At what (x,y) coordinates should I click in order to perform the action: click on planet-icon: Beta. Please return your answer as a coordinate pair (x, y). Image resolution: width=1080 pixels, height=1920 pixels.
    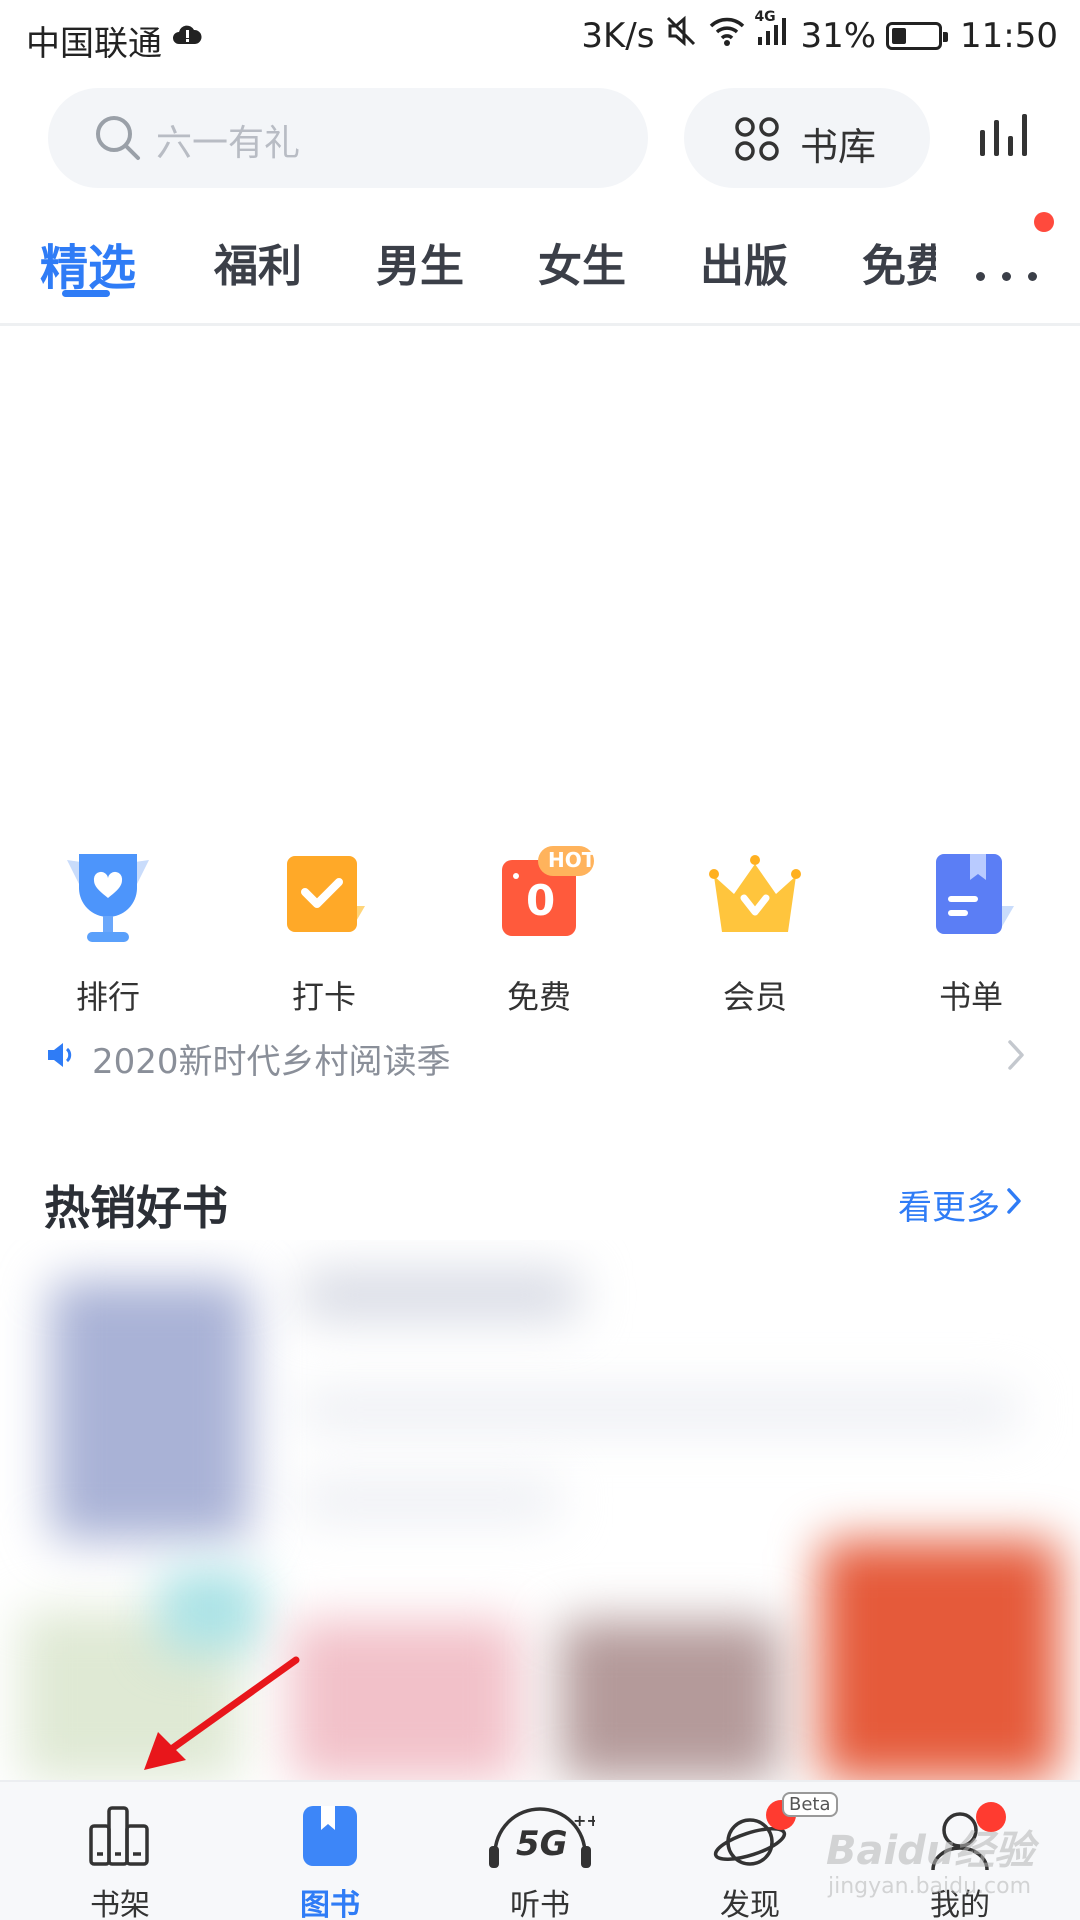
    Looking at the image, I should click on (754, 1833).